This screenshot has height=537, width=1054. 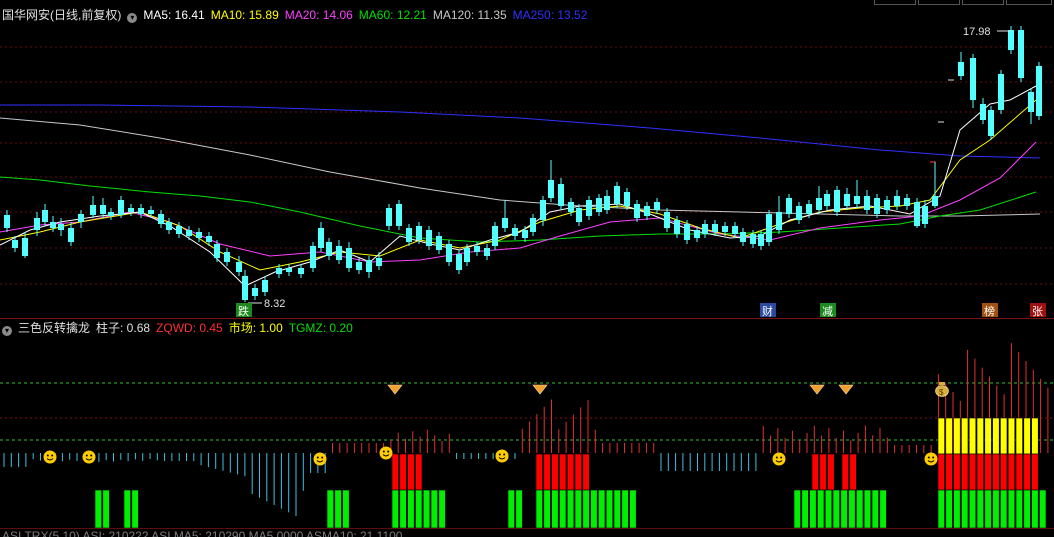 I want to click on event-tag: 财, so click(x=768, y=310).